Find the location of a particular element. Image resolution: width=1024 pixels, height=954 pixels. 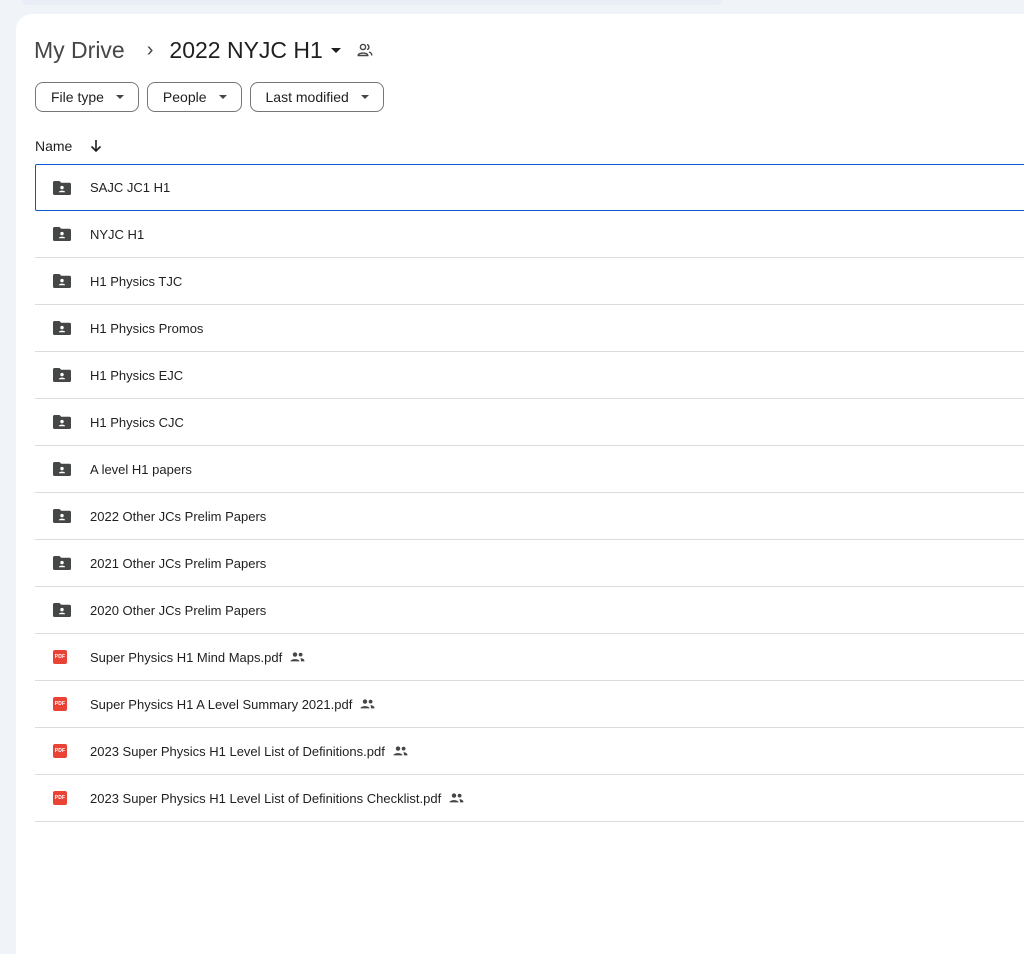

item-name-container: H1 Physics EJC is located at coordinates (136, 375).